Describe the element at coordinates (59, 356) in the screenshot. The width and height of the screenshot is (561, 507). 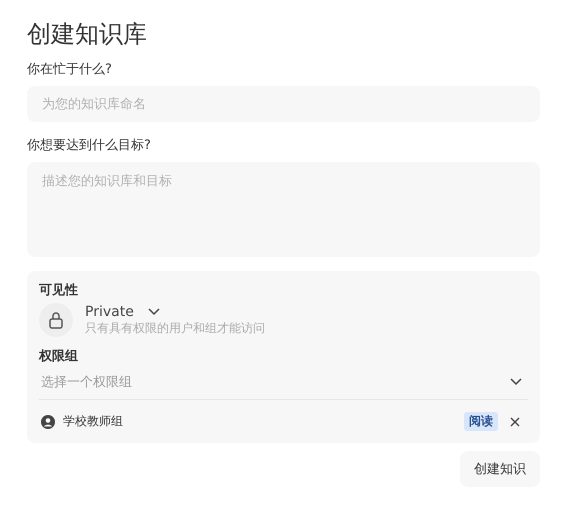
I see `section-label: 权限组` at that location.